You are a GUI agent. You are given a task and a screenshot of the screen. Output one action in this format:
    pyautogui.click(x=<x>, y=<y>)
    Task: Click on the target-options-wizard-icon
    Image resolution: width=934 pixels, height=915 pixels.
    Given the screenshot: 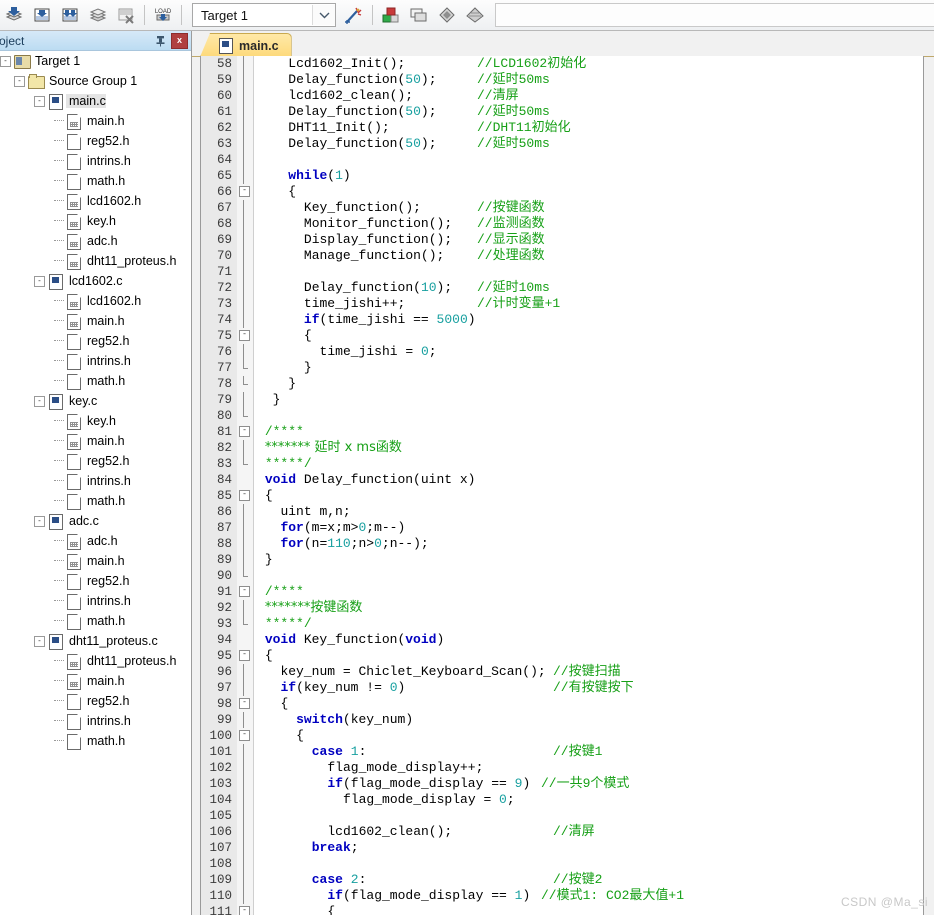 What is the action you would take?
    pyautogui.click(x=354, y=15)
    